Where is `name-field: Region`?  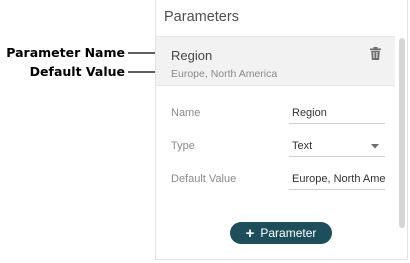
name-field: Region is located at coordinates (337, 115).